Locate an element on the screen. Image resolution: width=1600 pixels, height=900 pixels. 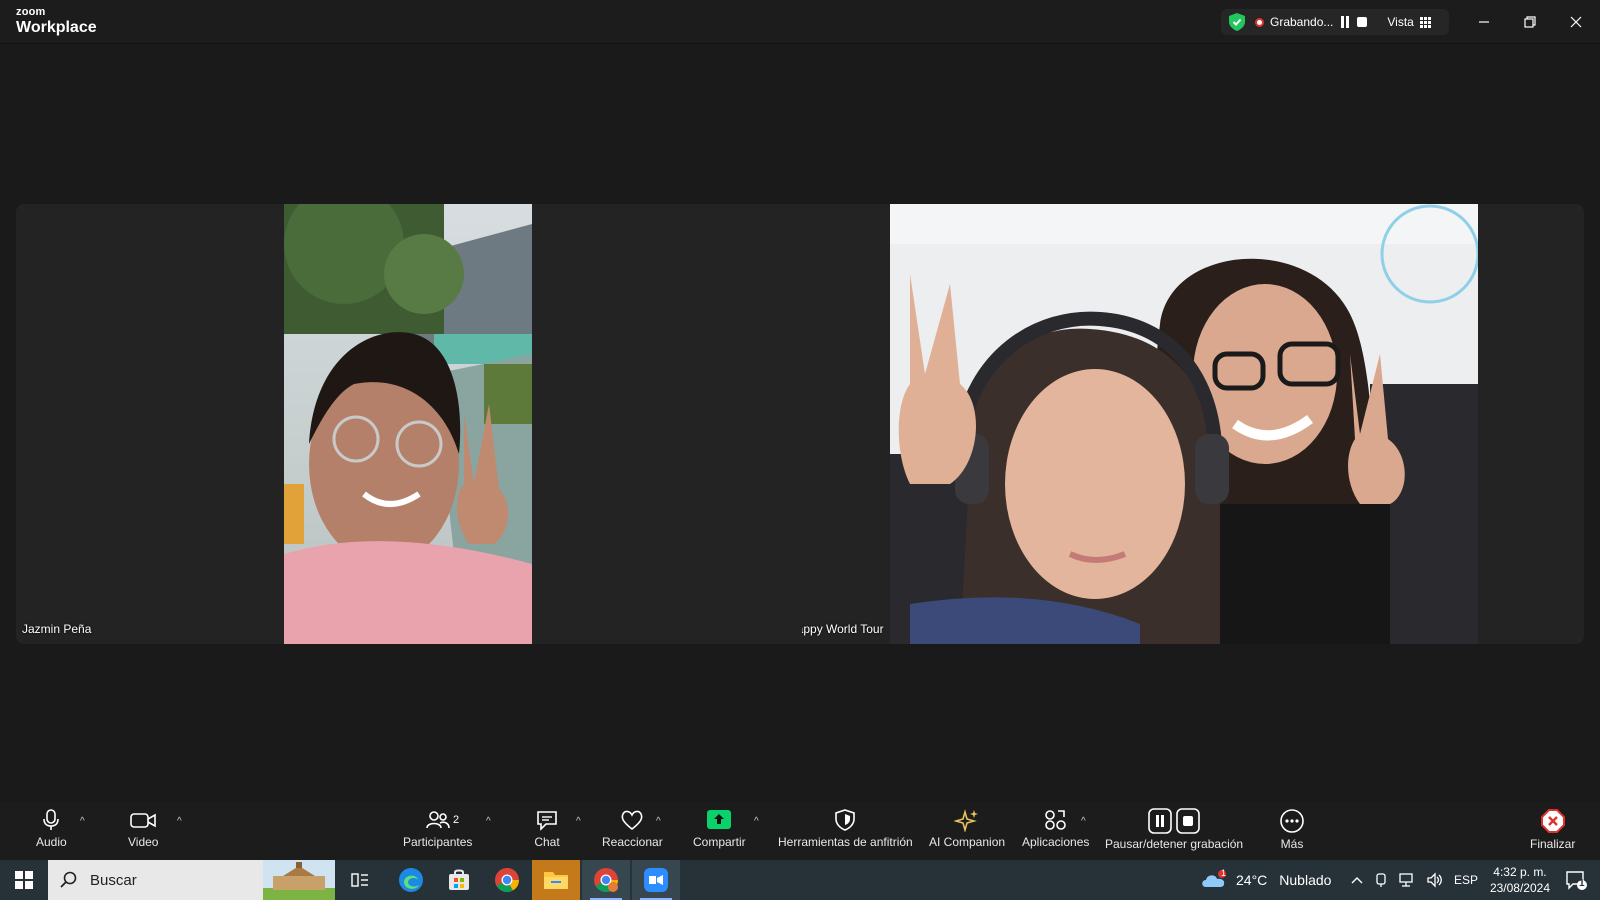
video-camera-icon is located at coordinates (143, 820).